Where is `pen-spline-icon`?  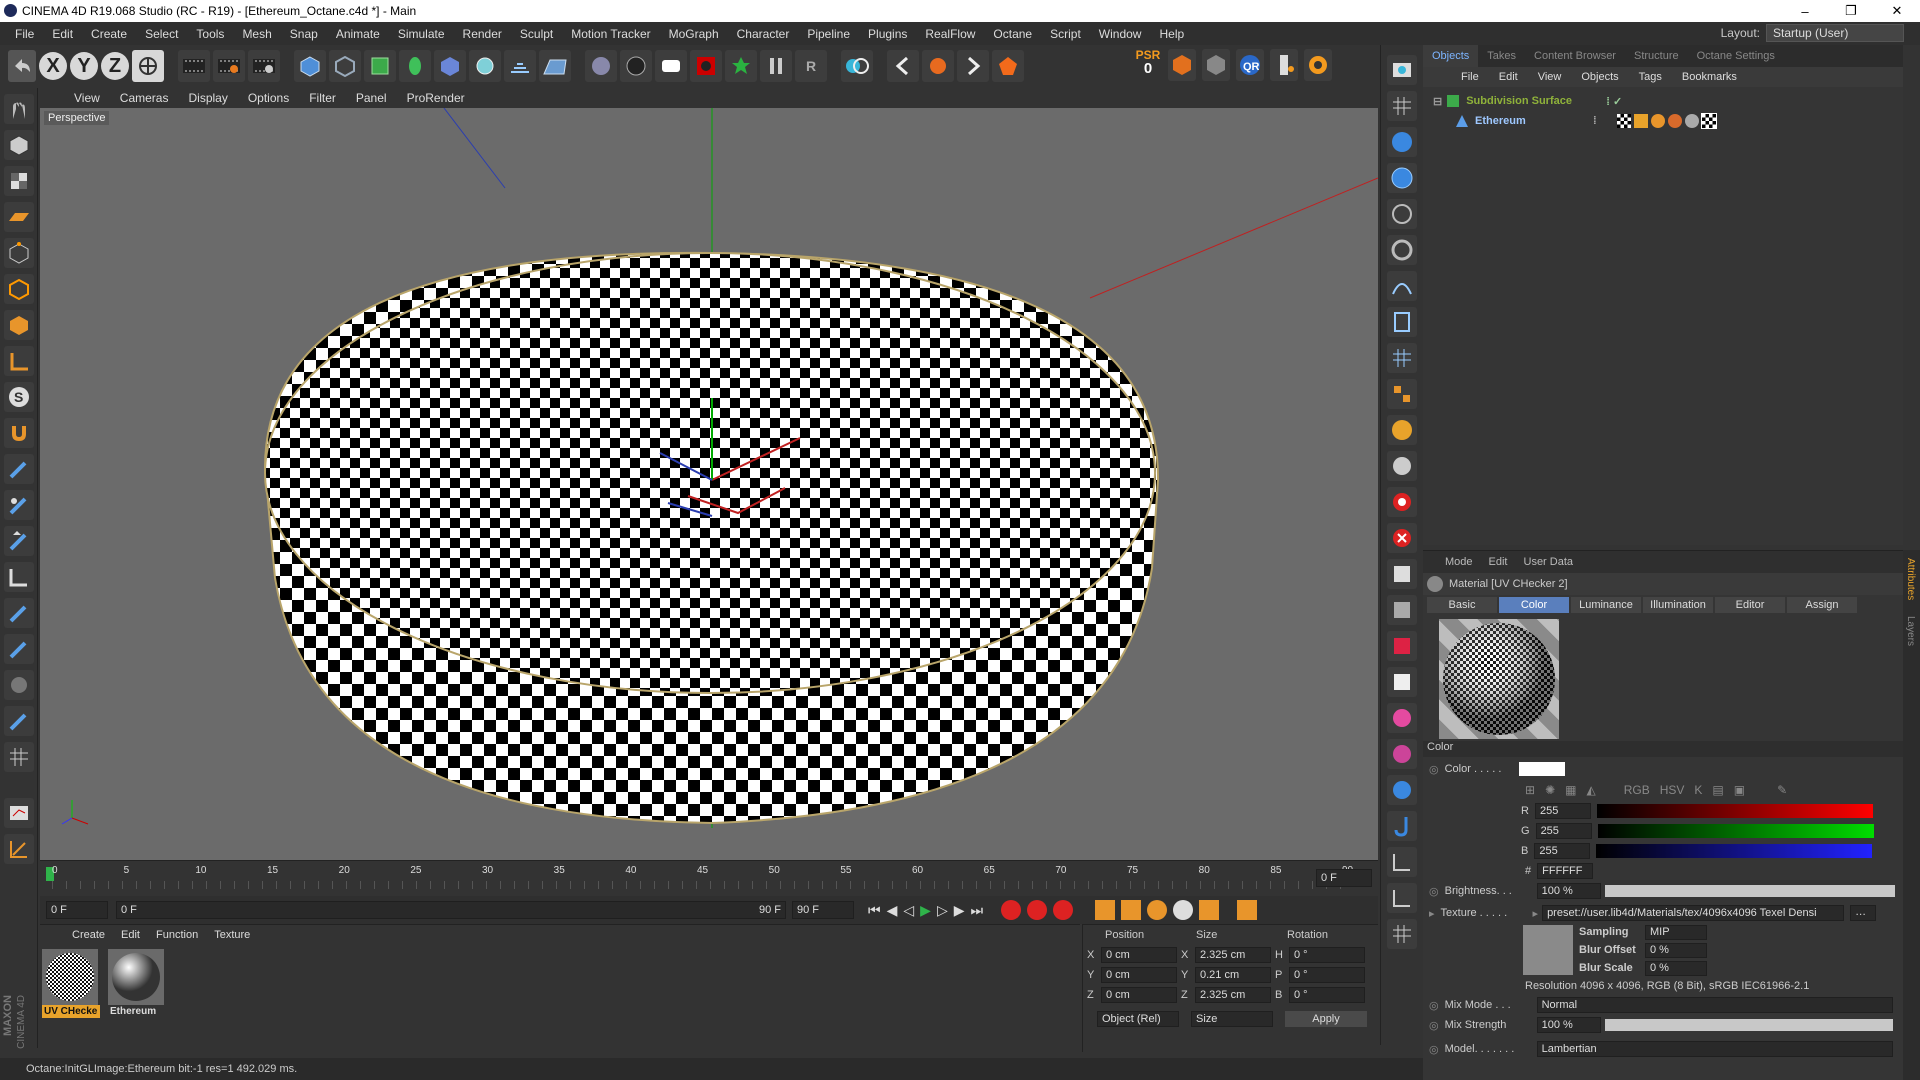
pen-spline-icon is located at coordinates (345, 66).